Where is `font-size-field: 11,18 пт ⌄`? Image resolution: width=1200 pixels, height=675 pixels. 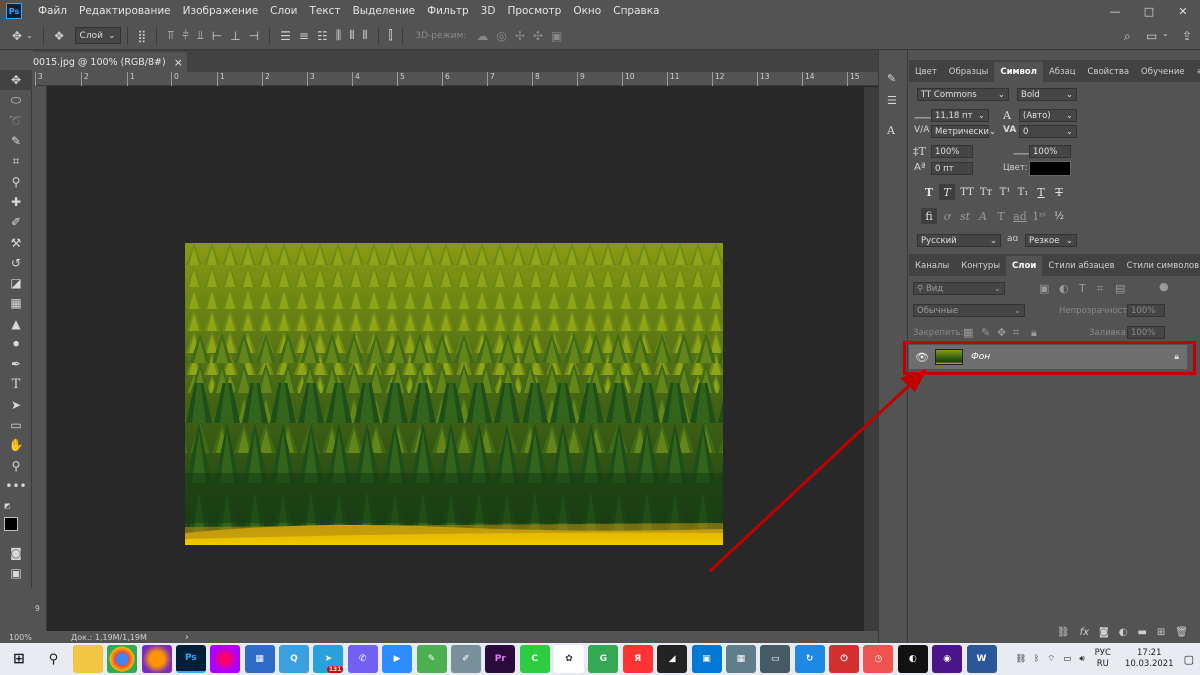 font-size-field: 11,18 пт ⌄ is located at coordinates (960, 115).